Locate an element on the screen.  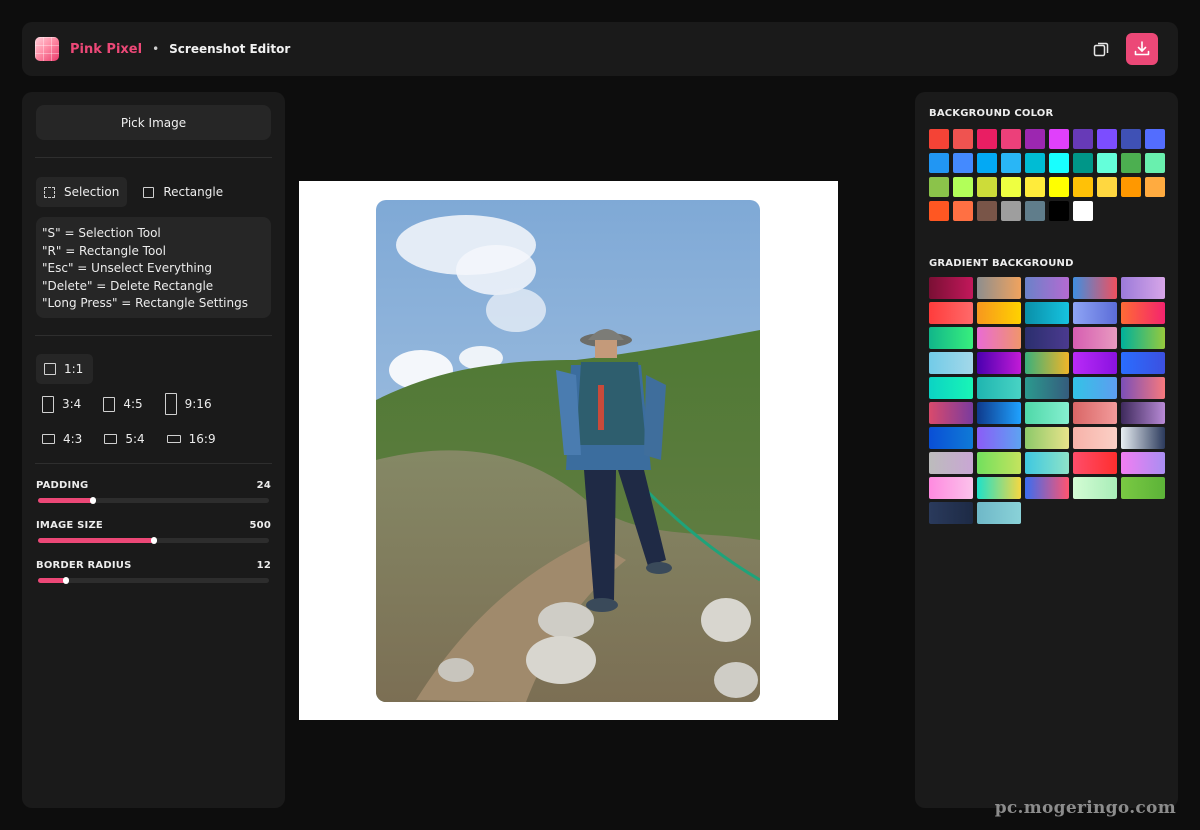
copy-button is located at coordinates (1101, 49).